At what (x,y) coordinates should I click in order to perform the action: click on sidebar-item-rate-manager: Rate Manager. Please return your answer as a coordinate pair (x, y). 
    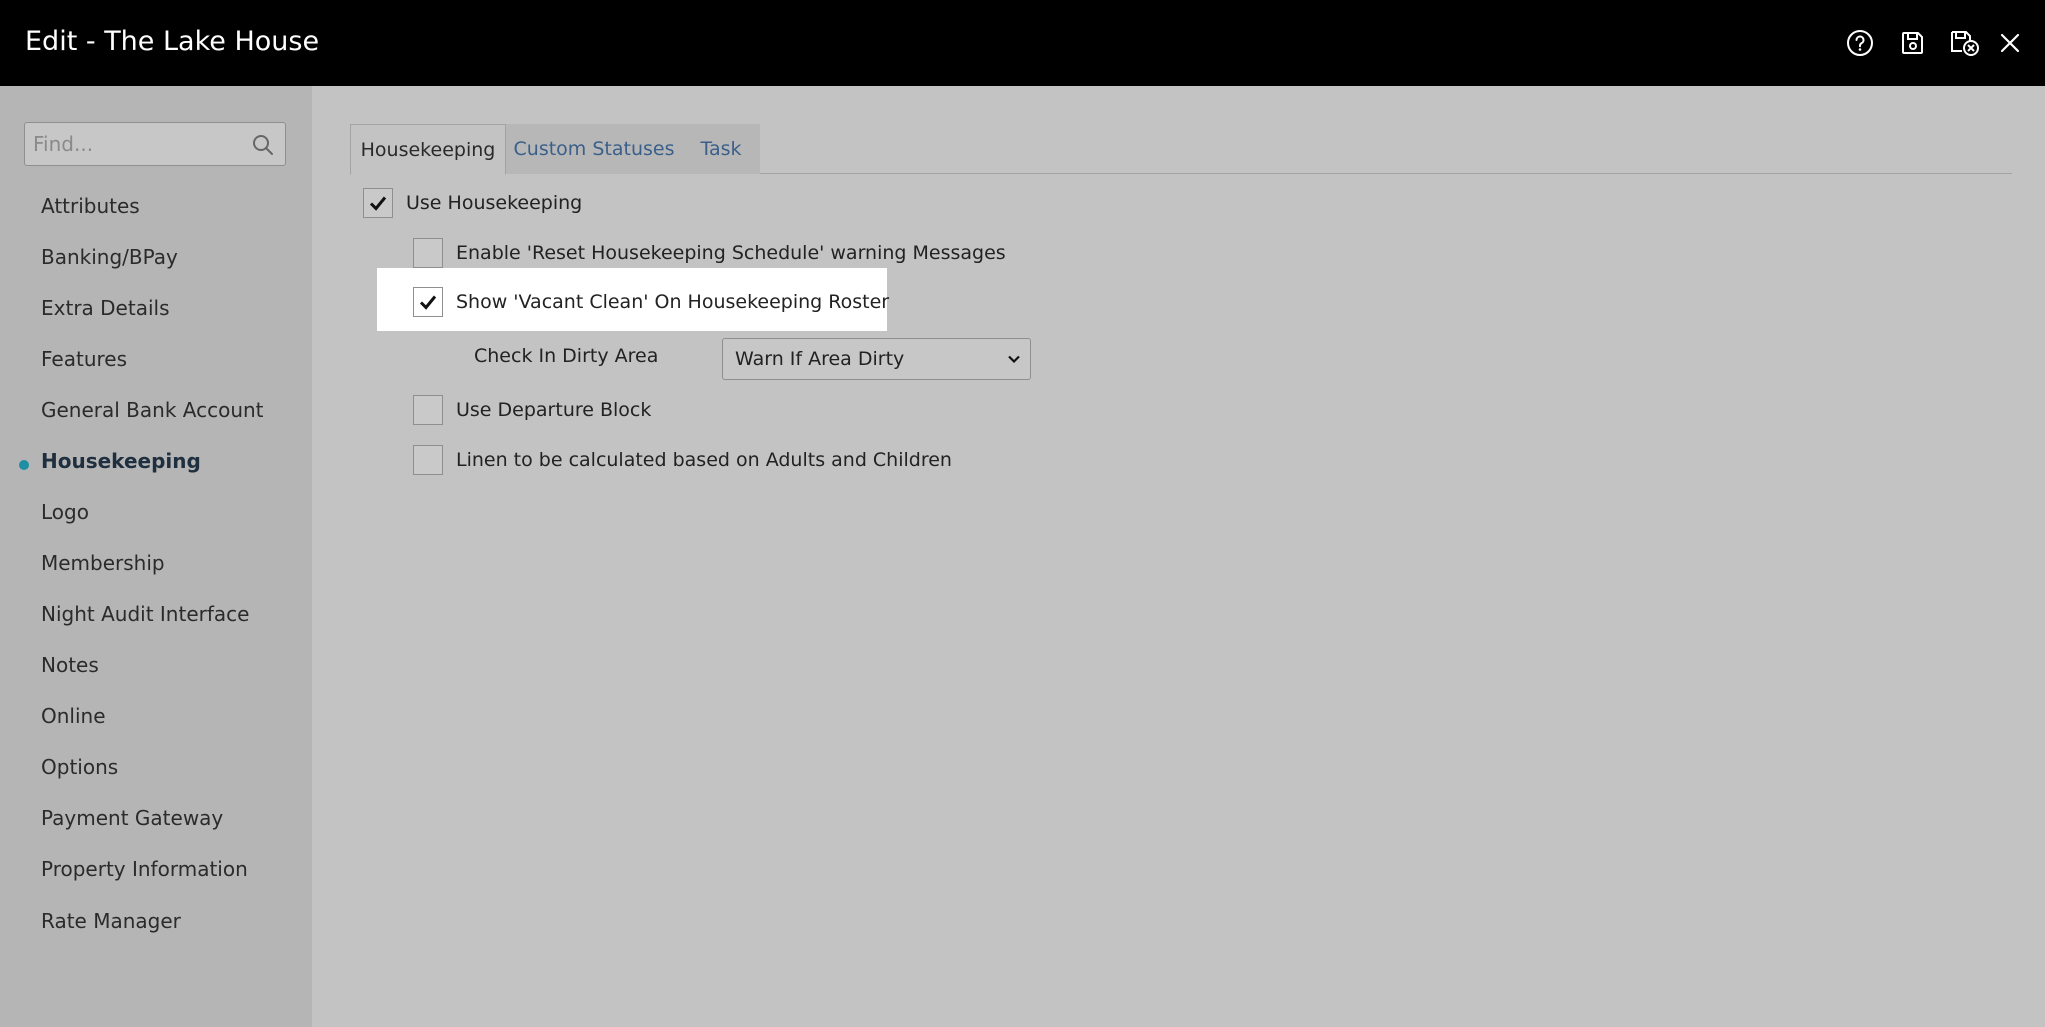
    Looking at the image, I should click on (111, 921).